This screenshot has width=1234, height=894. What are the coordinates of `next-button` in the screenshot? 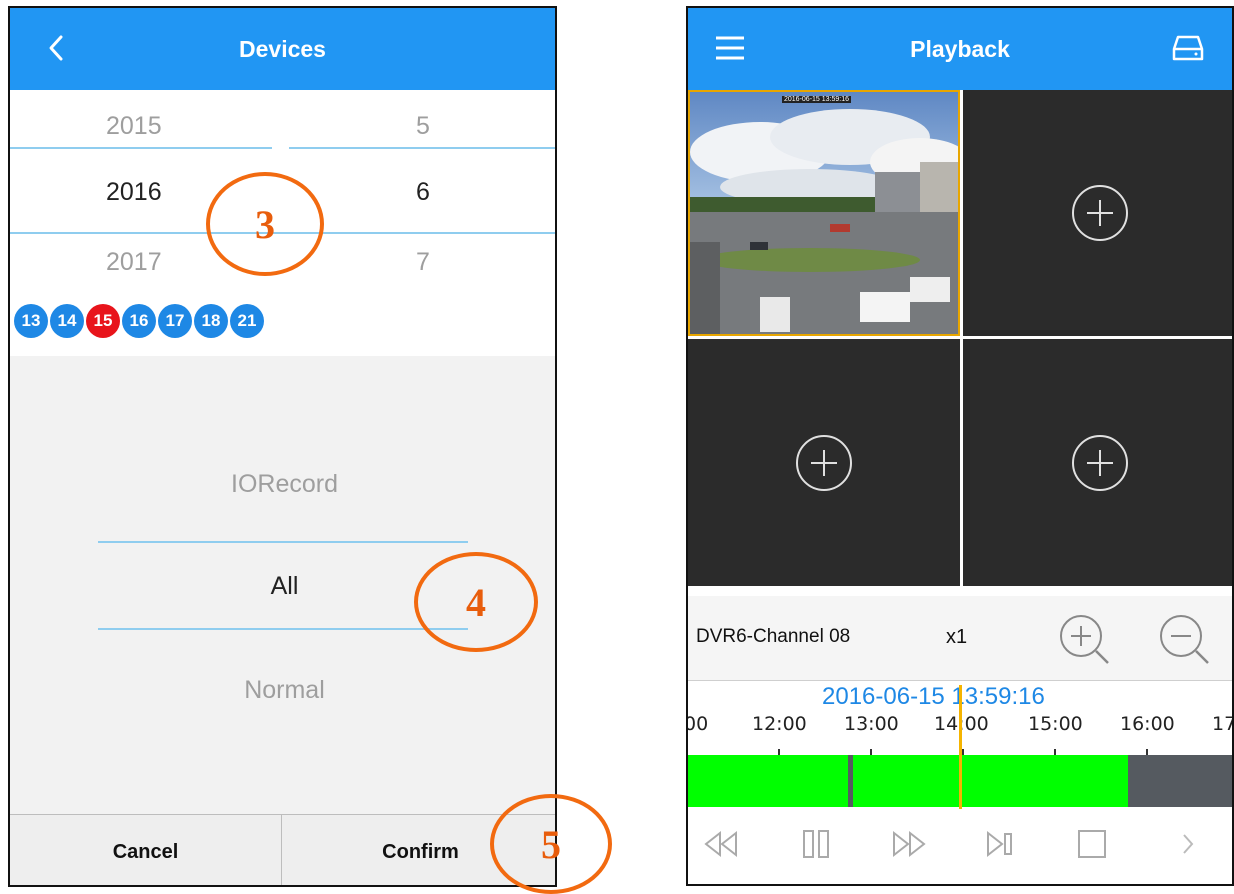 It's located at (1188, 844).